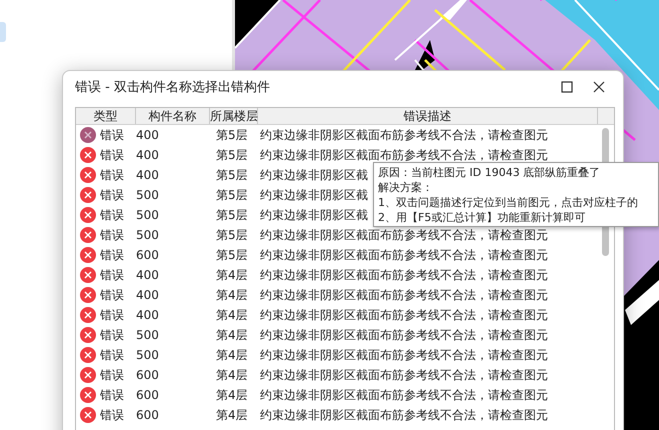 This screenshot has width=659, height=430. What do you see at coordinates (490, 172) in the screenshot?
I see `tooltip-line: 原因：当前柱图元 ID 19043 底部纵筋重叠了` at bounding box center [490, 172].